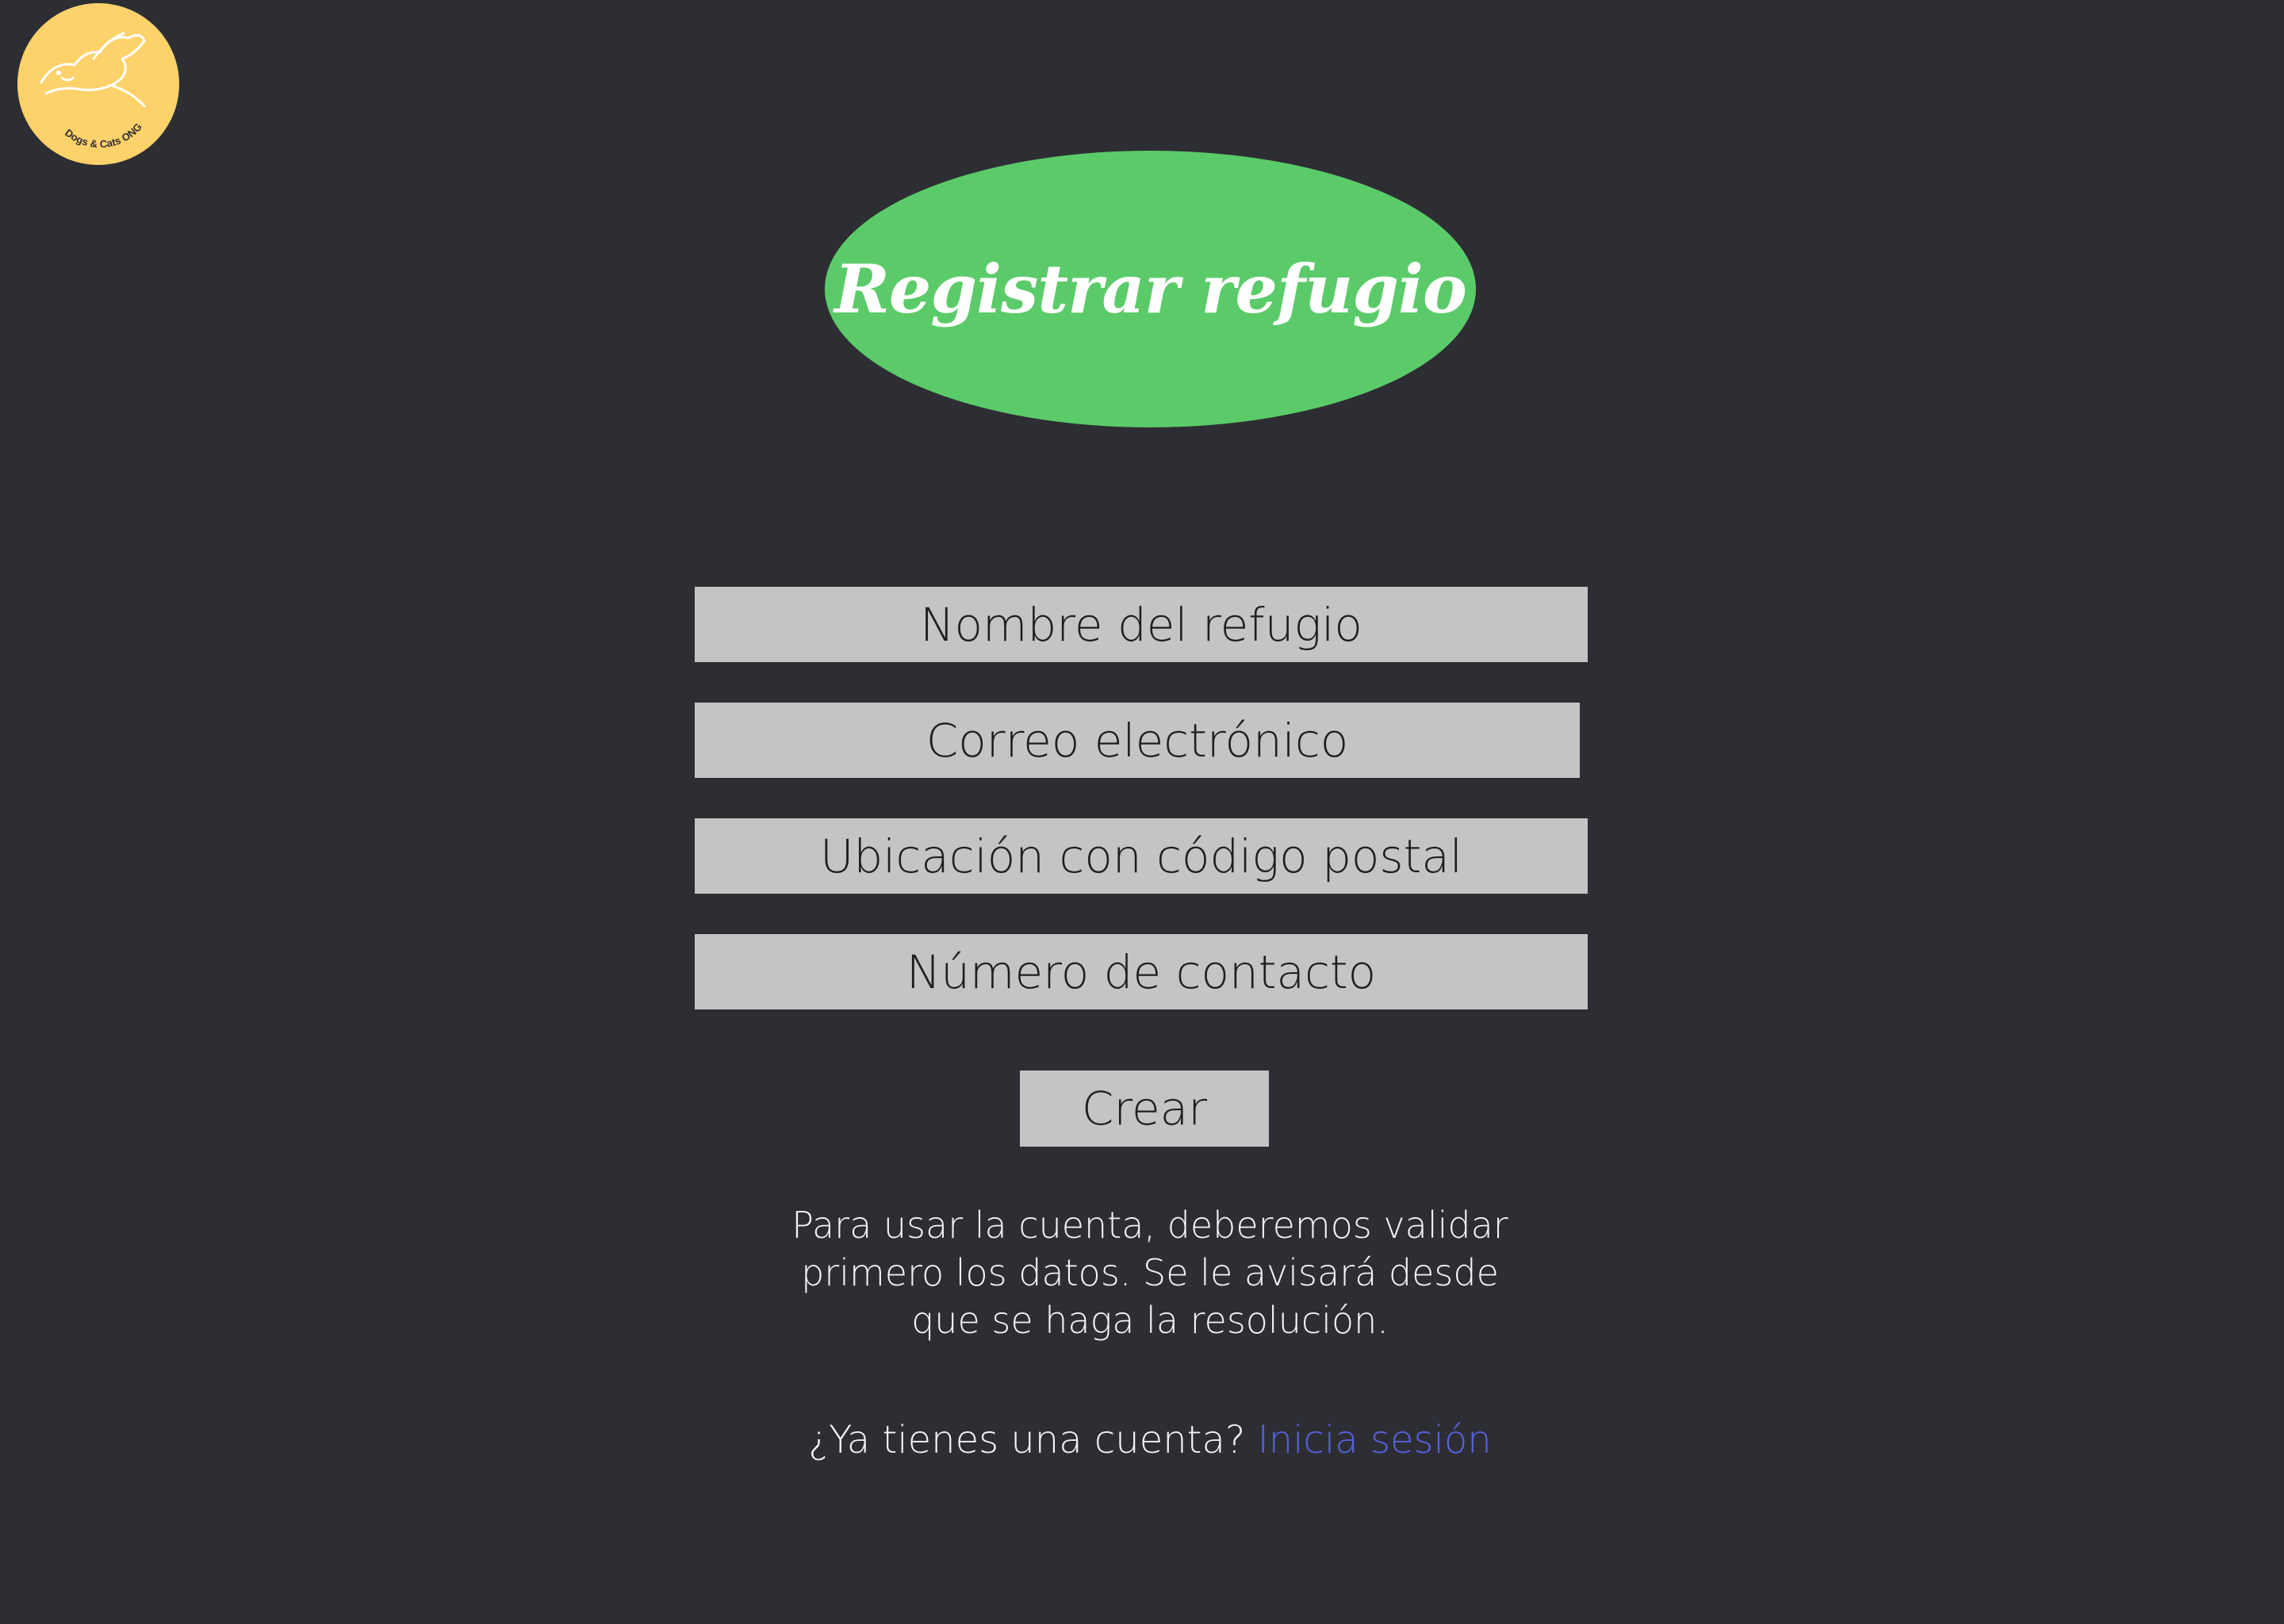 This screenshot has height=1624, width=2284. I want to click on notice-line: primero los datos. Se le avisará desde, so click(1150, 1272).